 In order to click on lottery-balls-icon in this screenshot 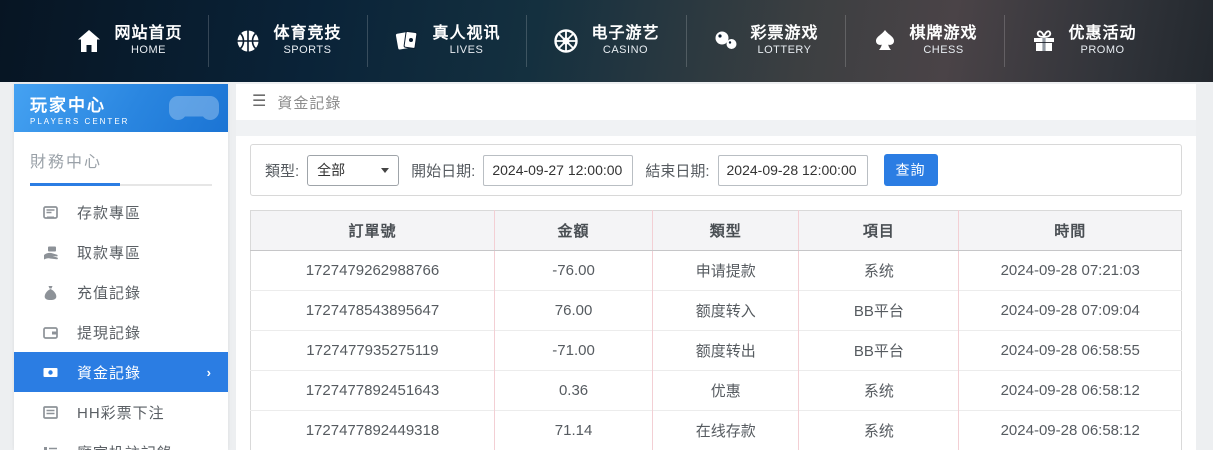, I will do `click(726, 41)`.